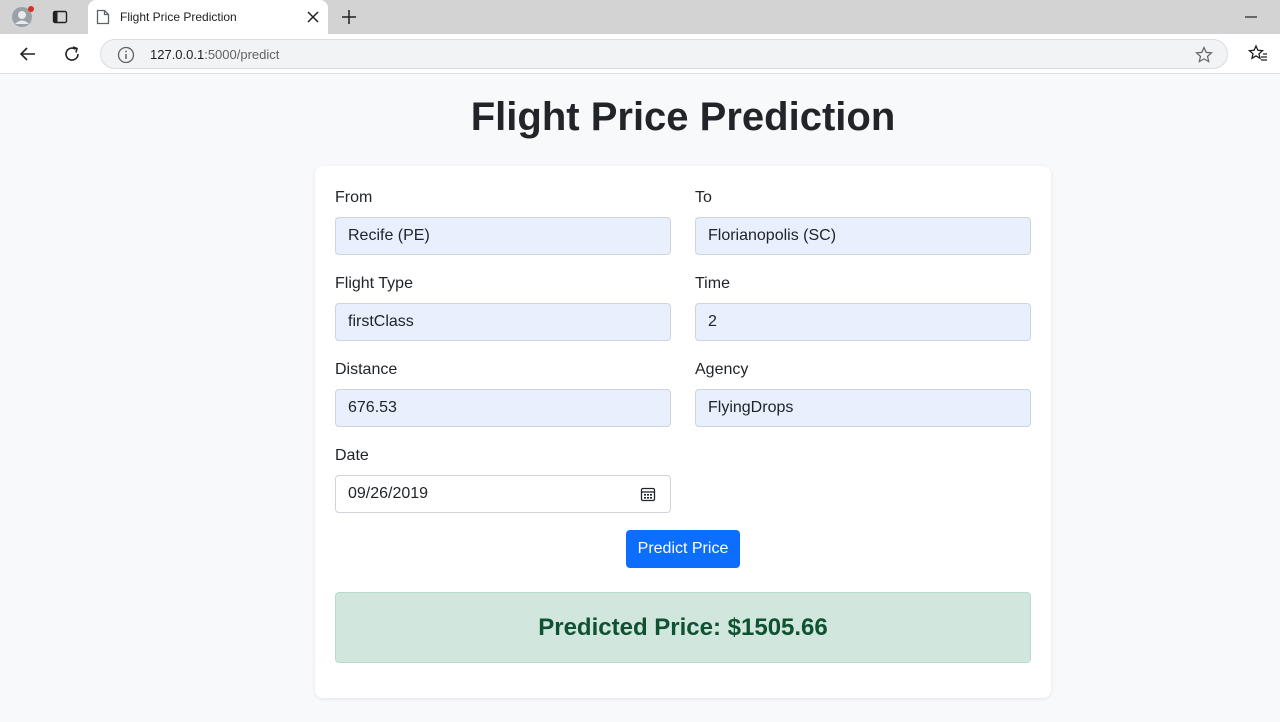  I want to click on distance-input: 676.53, so click(503, 408).